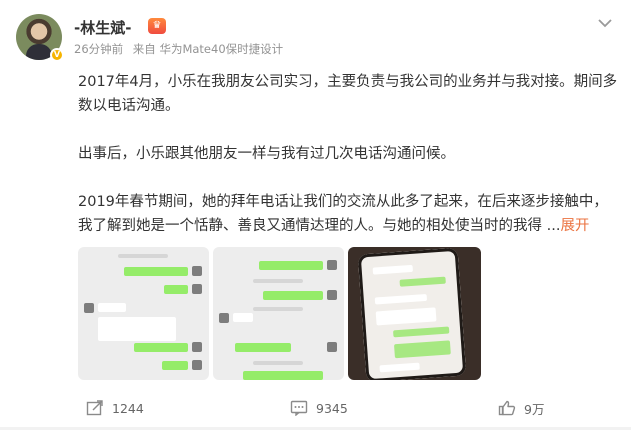 The width and height of the screenshot is (631, 430). I want to click on vip-crown-icon: ♛, so click(157, 26).